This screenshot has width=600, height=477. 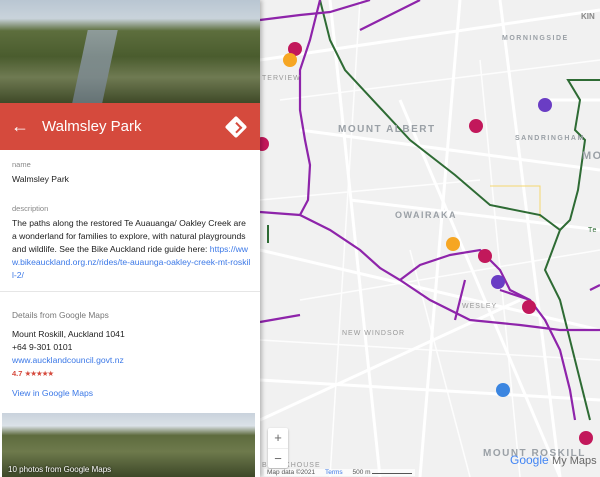 I want to click on divider, so click(x=130, y=291).